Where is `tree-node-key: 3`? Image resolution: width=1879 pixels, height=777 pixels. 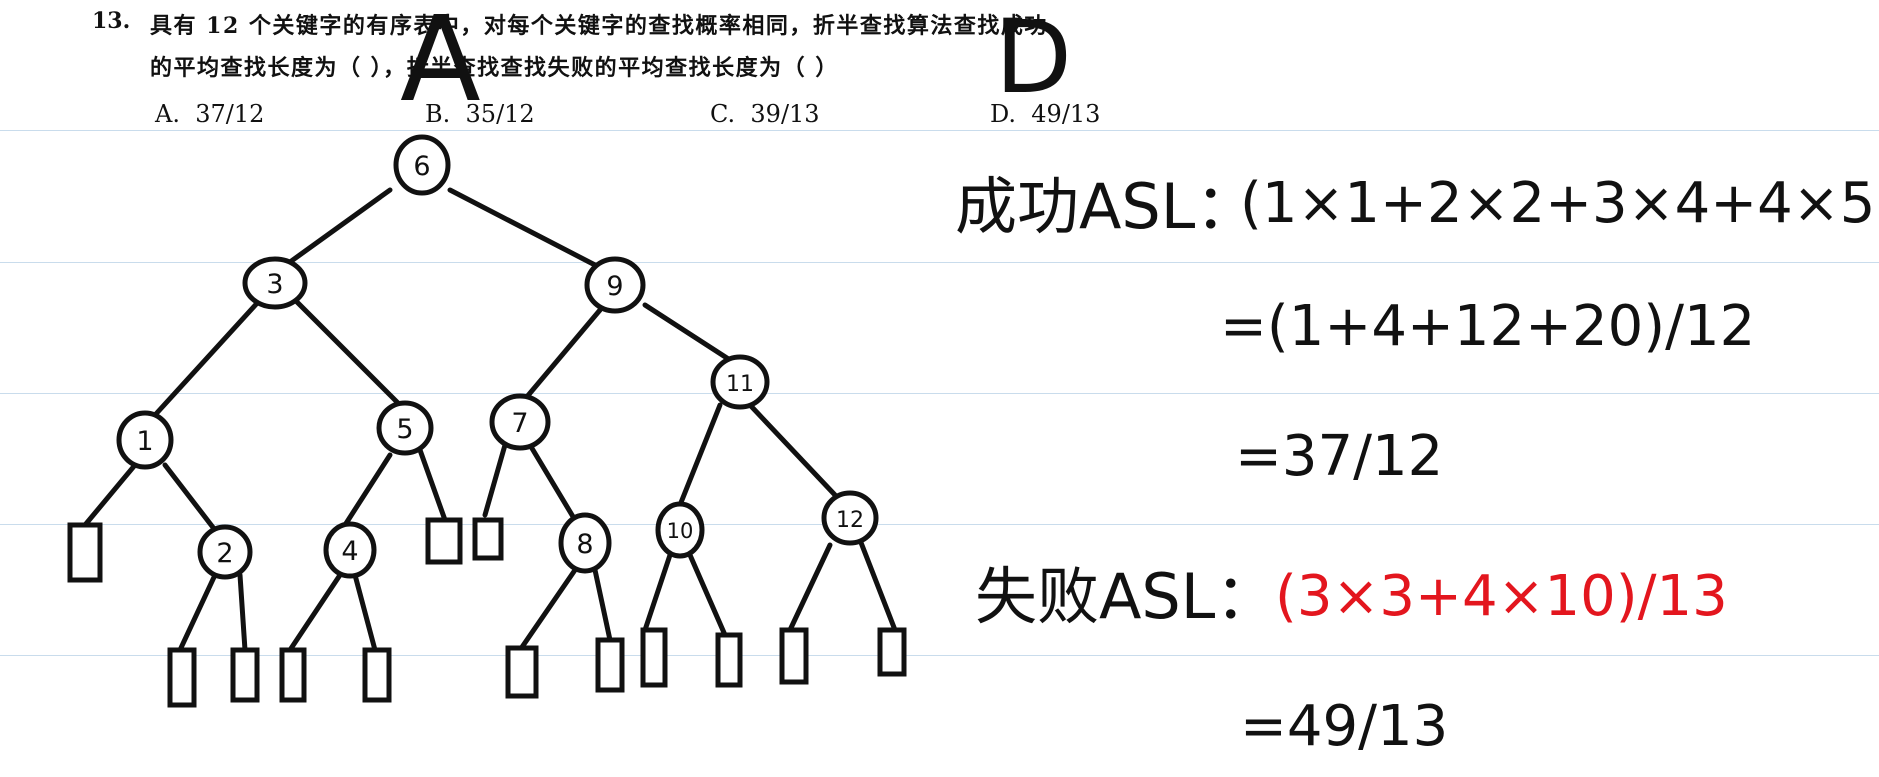 tree-node-key: 3 is located at coordinates (274, 284).